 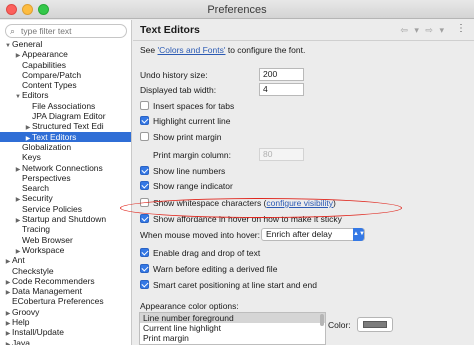 What do you see at coordinates (65, 168) in the screenshot?
I see `tree-item: ▶ Network Connections` at bounding box center [65, 168].